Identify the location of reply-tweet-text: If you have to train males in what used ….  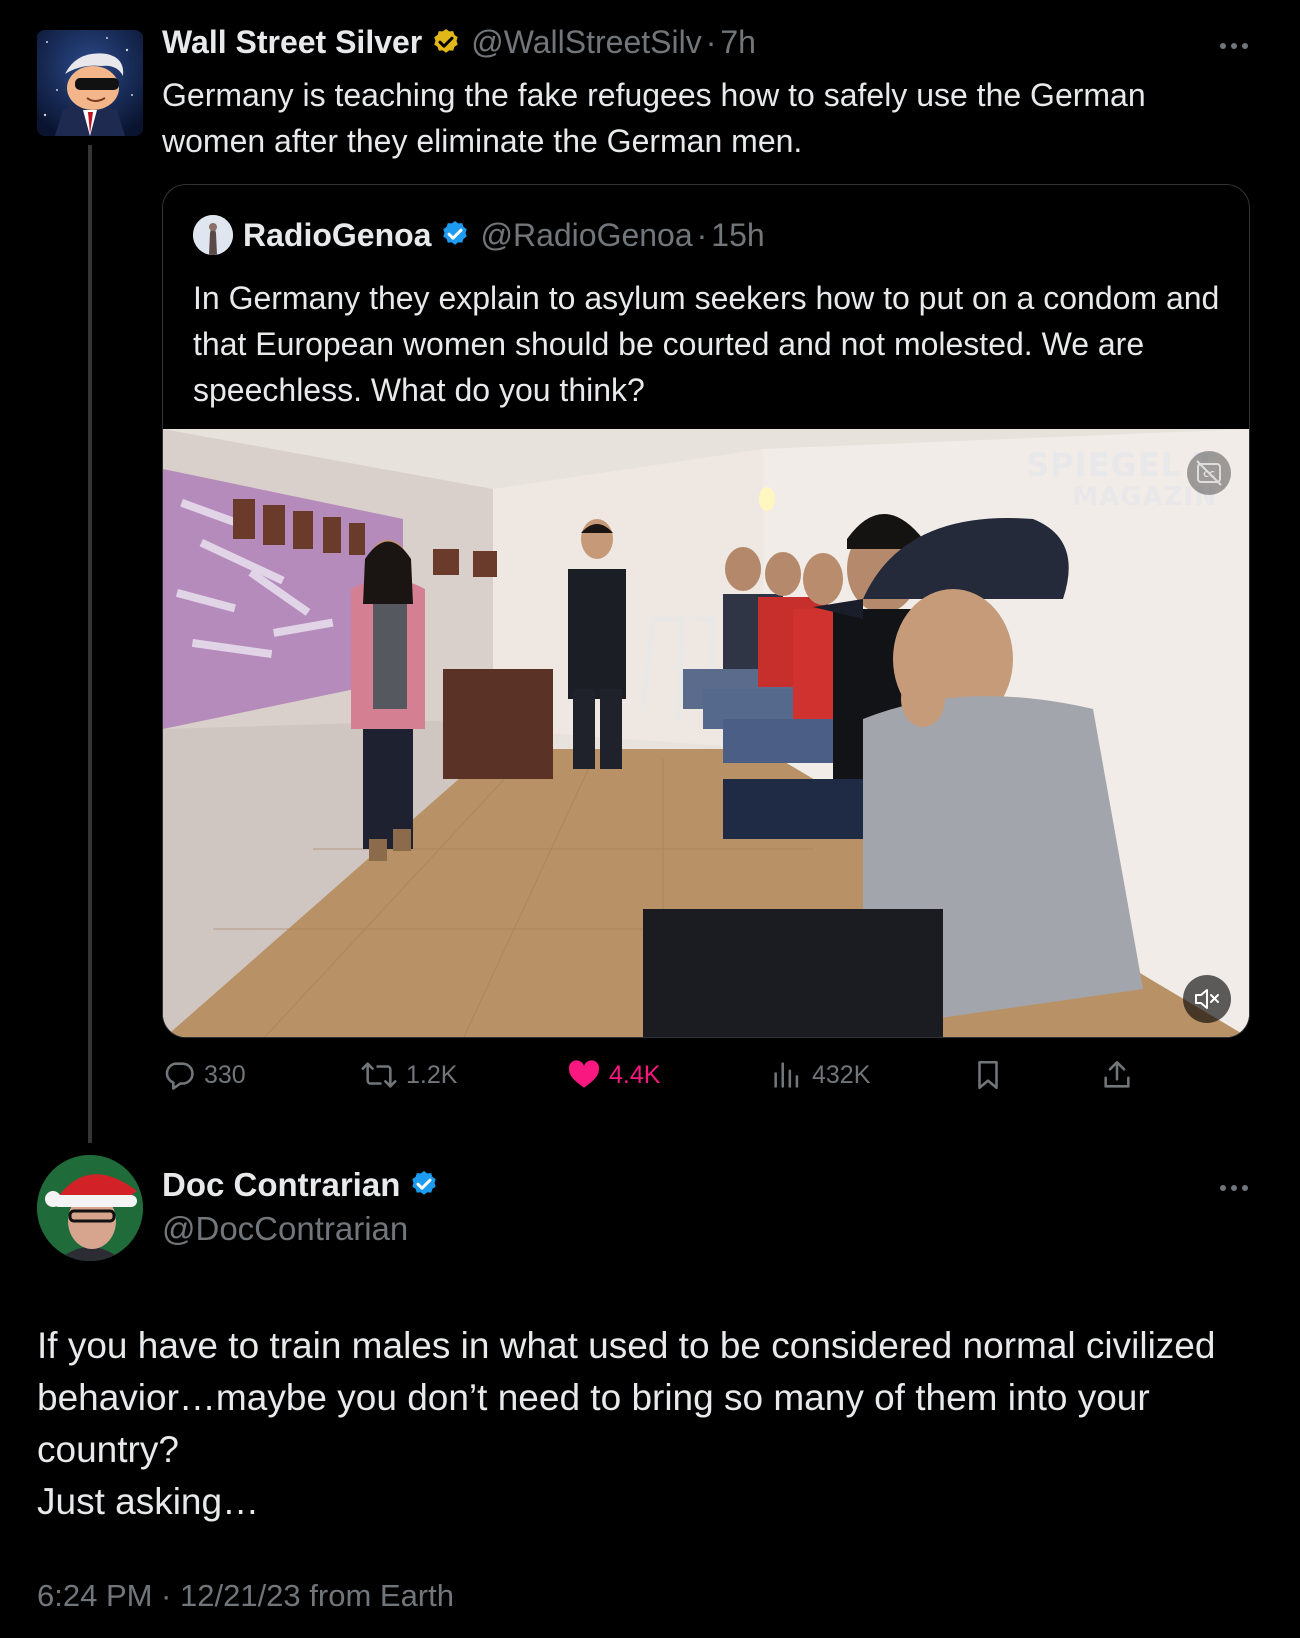
(657, 1424).